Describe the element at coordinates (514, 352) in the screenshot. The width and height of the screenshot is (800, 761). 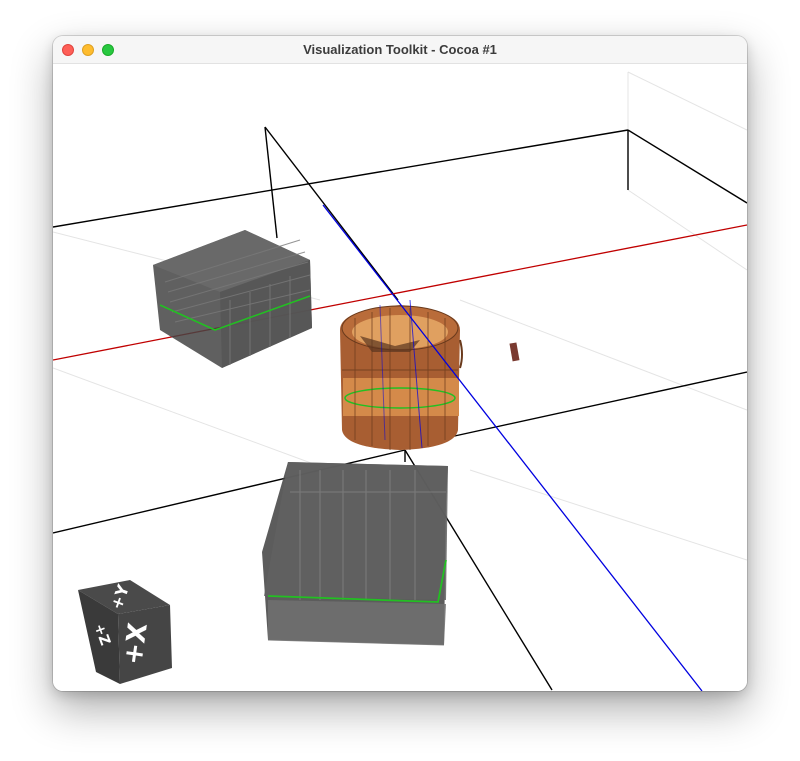
I see `tiny-object` at that location.